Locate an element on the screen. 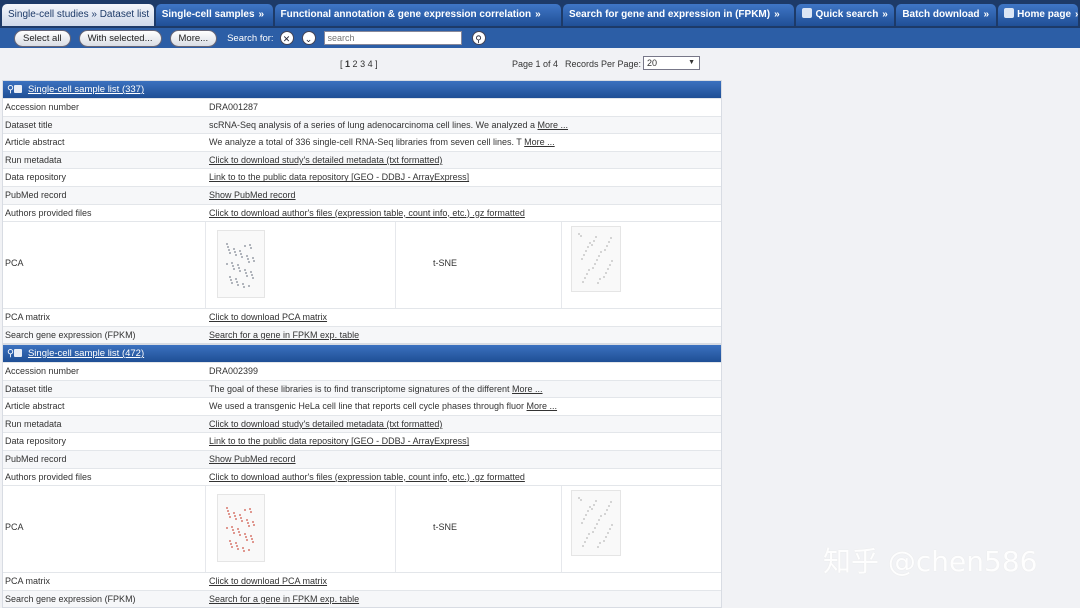 The height and width of the screenshot is (608, 1080). chevron-down-icon: ⌄ is located at coordinates (308, 38).